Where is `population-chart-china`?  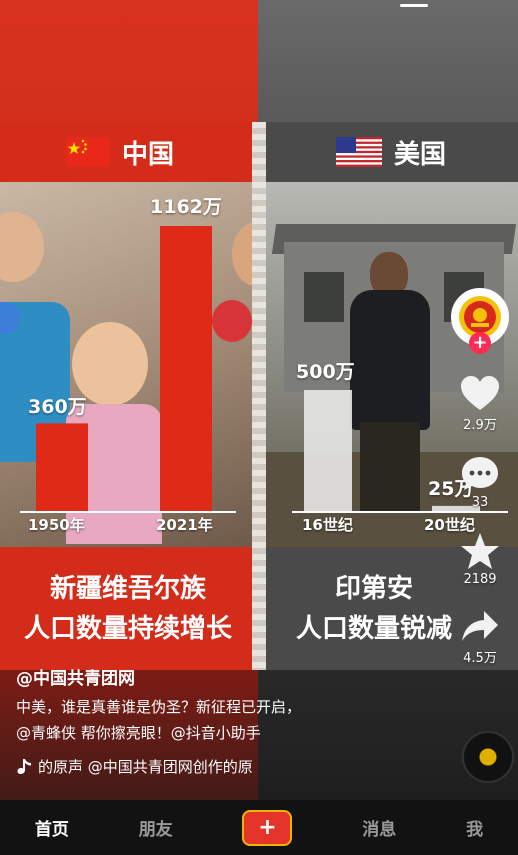
population-chart-china is located at coordinates (128, 369).